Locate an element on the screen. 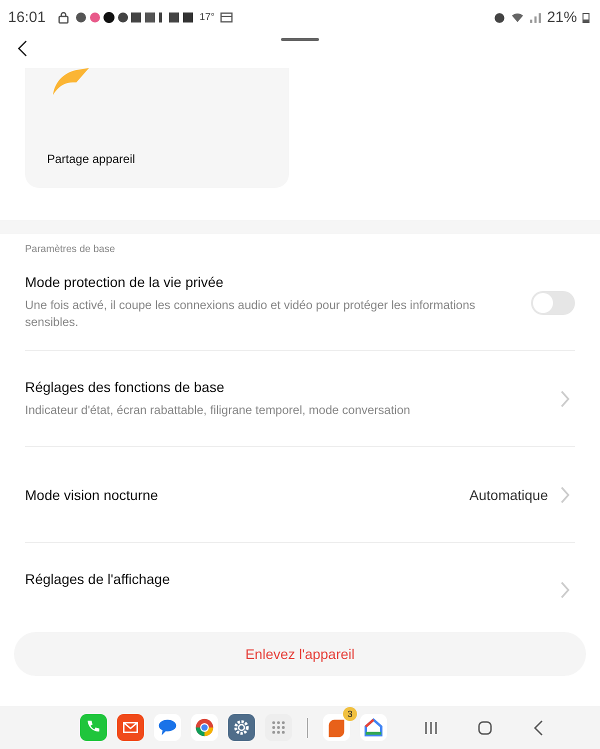 The width and height of the screenshot is (600, 749). leaf-app-icon is located at coordinates (336, 727).